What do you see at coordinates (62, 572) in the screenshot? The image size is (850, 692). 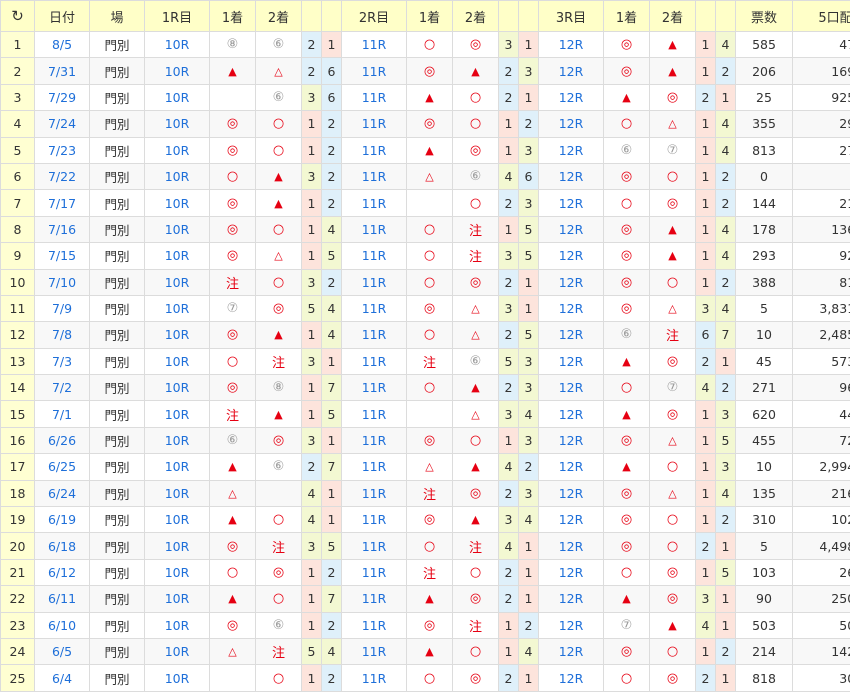 I see `race-date-link: 6/12` at bounding box center [62, 572].